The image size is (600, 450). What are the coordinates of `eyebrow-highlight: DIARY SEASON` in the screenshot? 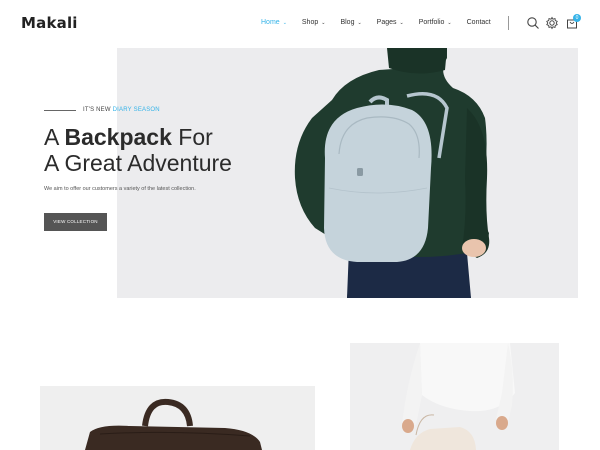 It's located at (136, 110).